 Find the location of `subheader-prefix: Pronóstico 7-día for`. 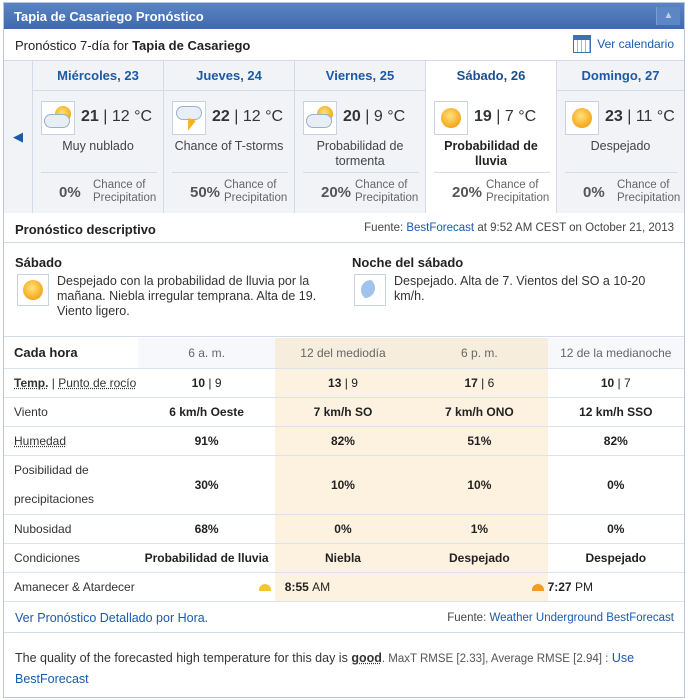

subheader-prefix: Pronóstico 7-día for is located at coordinates (72, 45).